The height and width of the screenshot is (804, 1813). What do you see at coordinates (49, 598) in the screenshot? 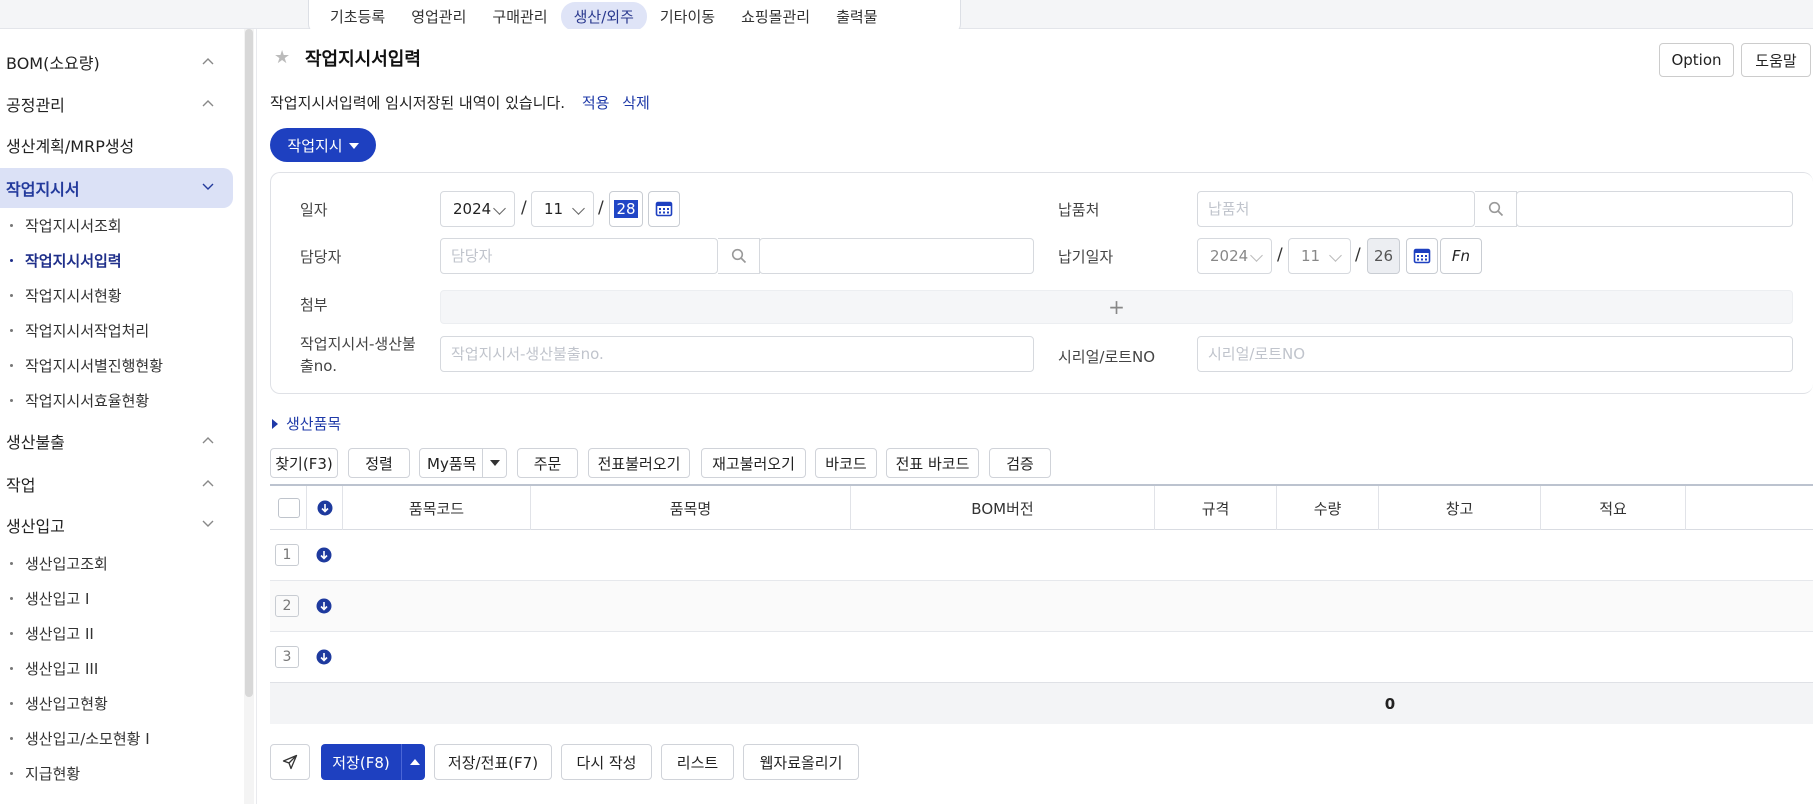
I see `sidebar-item-production-in-1: 생산입고 I` at bounding box center [49, 598].